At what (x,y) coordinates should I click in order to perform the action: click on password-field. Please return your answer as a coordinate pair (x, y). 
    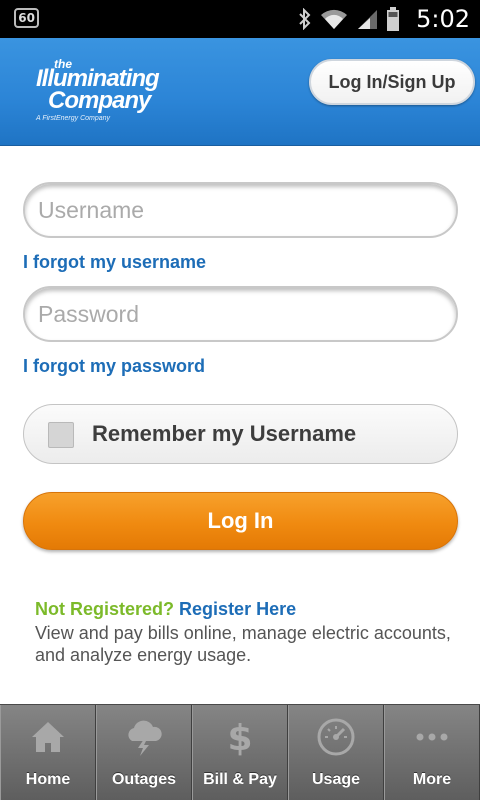
    Looking at the image, I should click on (240, 314).